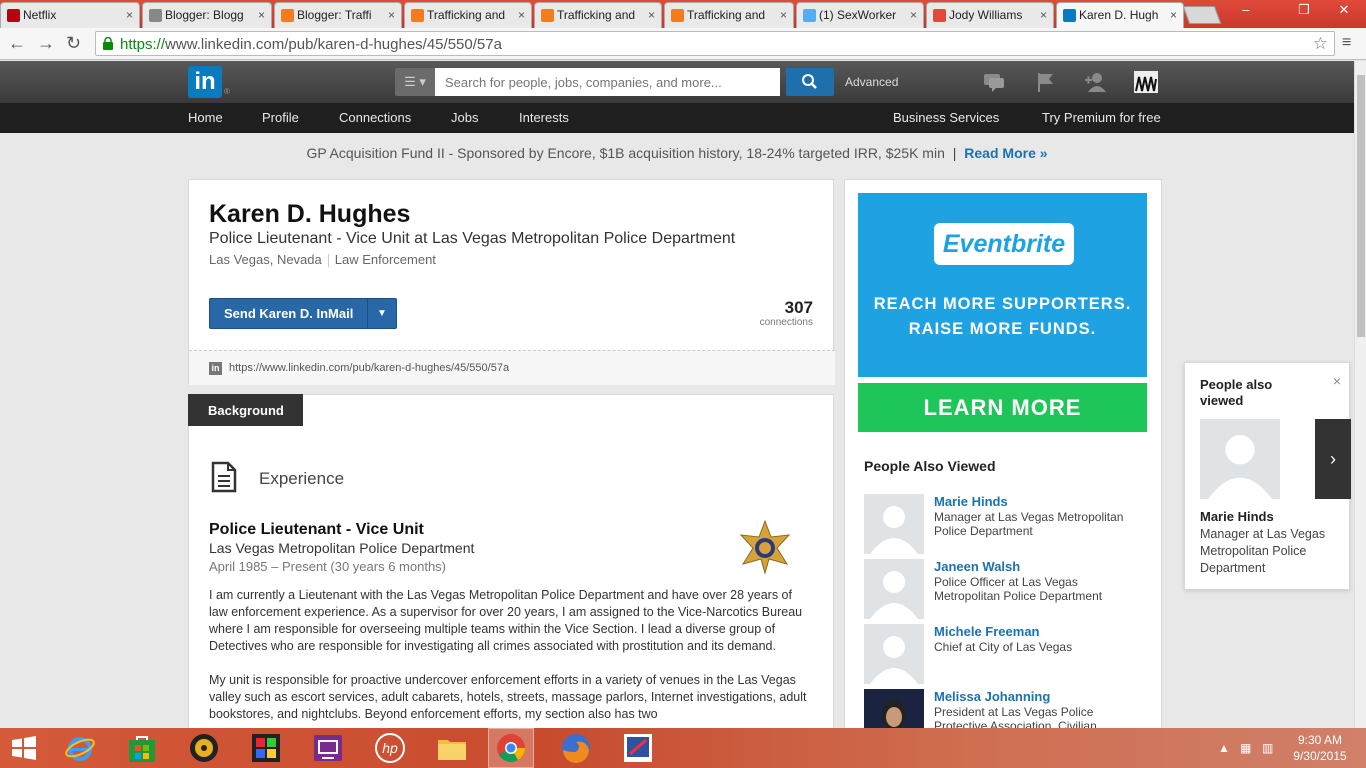 Image resolution: width=1366 pixels, height=768 pixels. What do you see at coordinates (860, 15) in the screenshot?
I see `browser-tab: (1) SexWorker ×` at bounding box center [860, 15].